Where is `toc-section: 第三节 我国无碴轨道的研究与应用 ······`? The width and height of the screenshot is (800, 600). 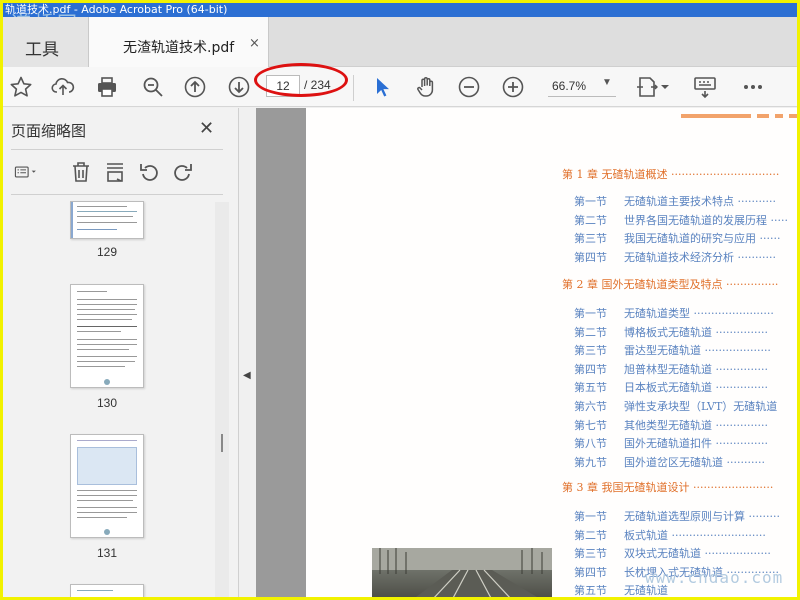 toc-section: 第三节 我国无碴轨道的研究与应用 ······ is located at coordinates (677, 238).